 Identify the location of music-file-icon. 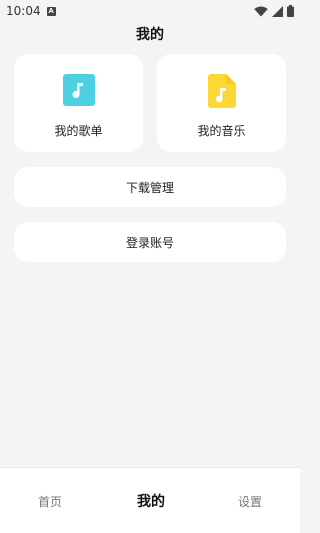
(221, 91).